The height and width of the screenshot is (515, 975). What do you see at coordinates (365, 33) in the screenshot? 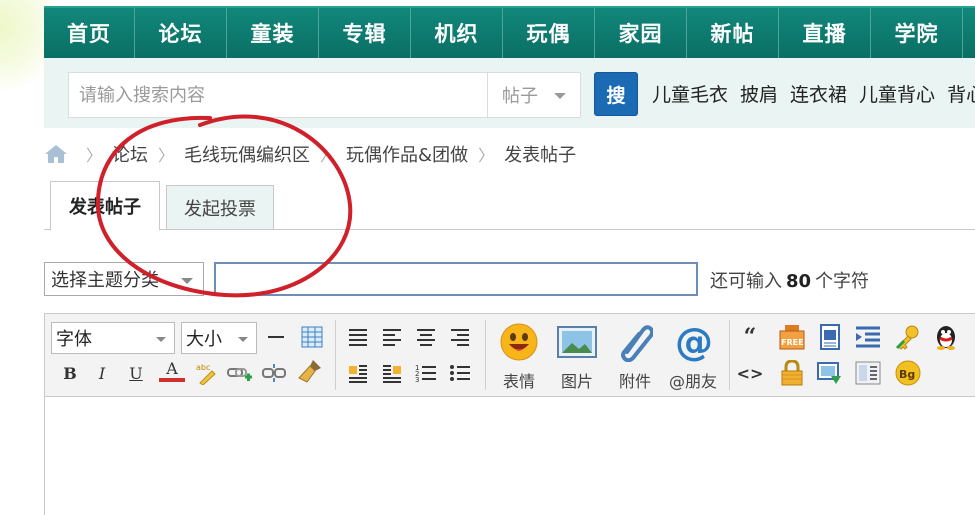
I see `nav-item-albums: 专辑` at bounding box center [365, 33].